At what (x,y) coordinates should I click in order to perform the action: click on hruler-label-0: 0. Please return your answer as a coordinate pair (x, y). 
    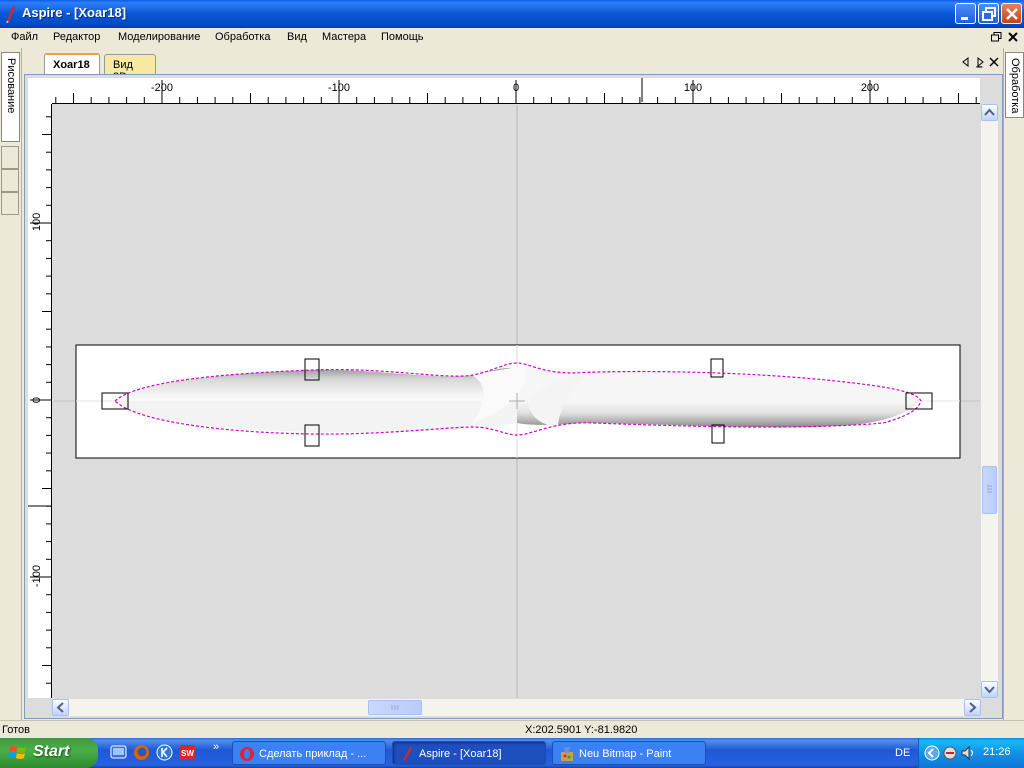
    Looking at the image, I should click on (516, 88).